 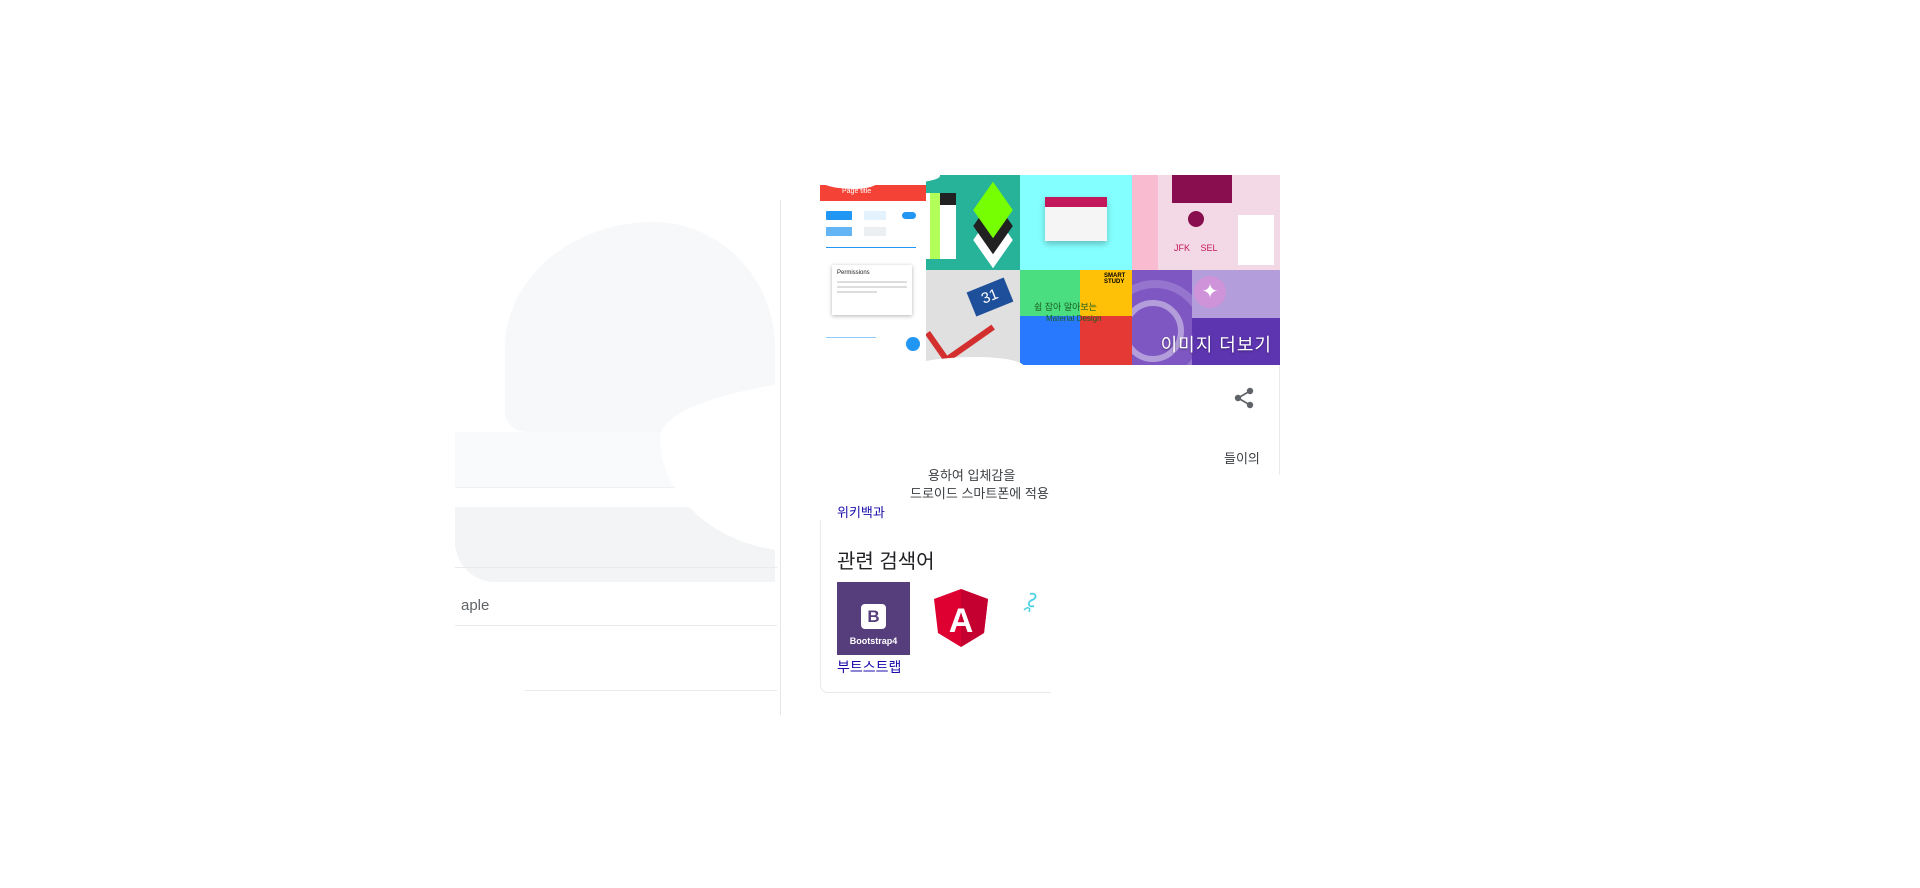 I want to click on related-item-angular: A, so click(x=961, y=618).